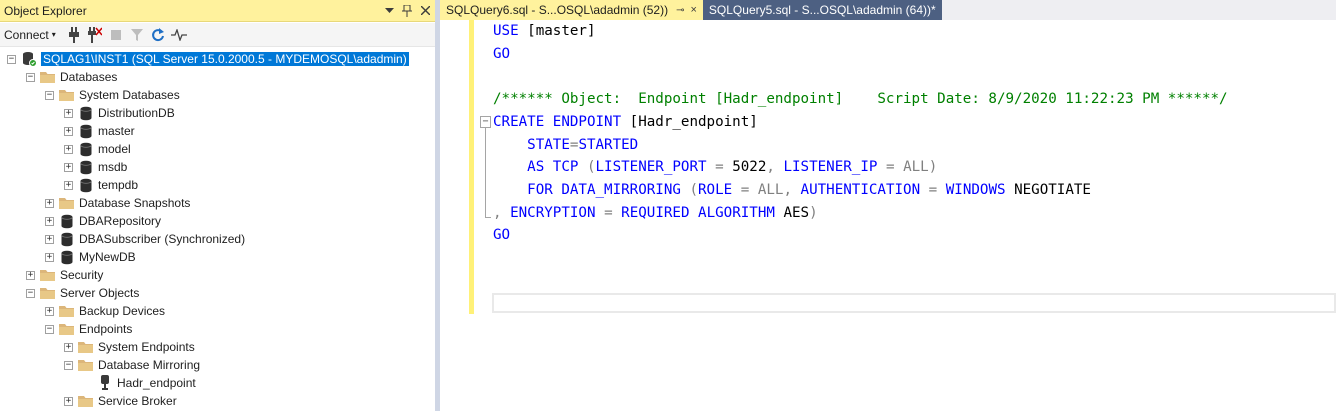  I want to click on pin-icon: ⊸, so click(680, 10).